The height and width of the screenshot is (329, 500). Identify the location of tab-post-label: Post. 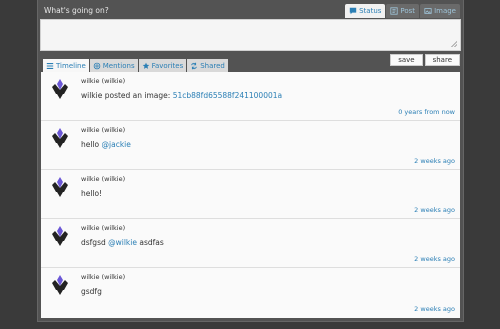
(408, 11).